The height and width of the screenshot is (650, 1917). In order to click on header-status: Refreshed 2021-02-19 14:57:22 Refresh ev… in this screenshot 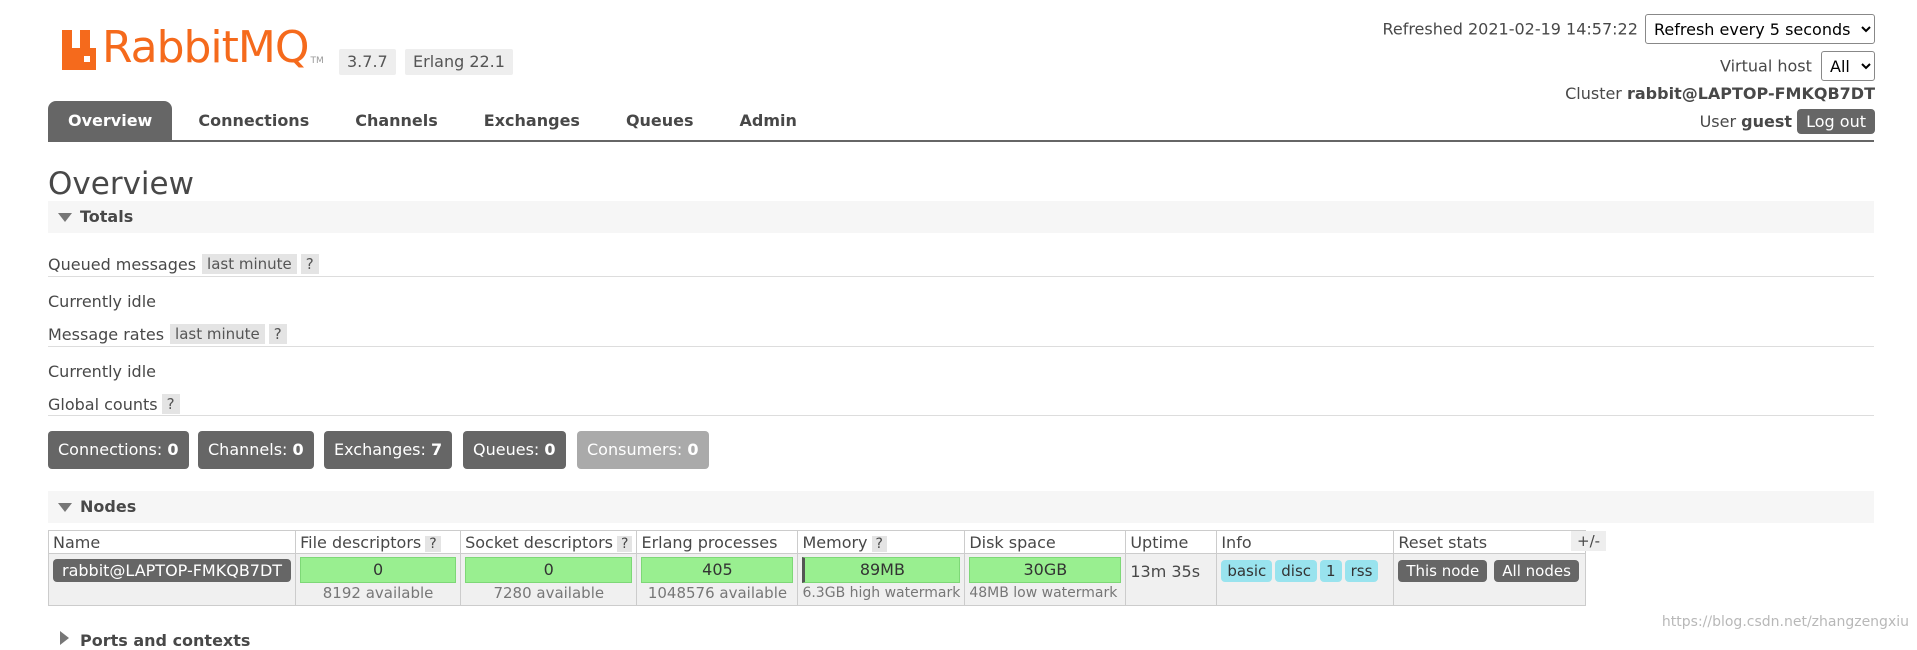, I will do `click(1525, 76)`.